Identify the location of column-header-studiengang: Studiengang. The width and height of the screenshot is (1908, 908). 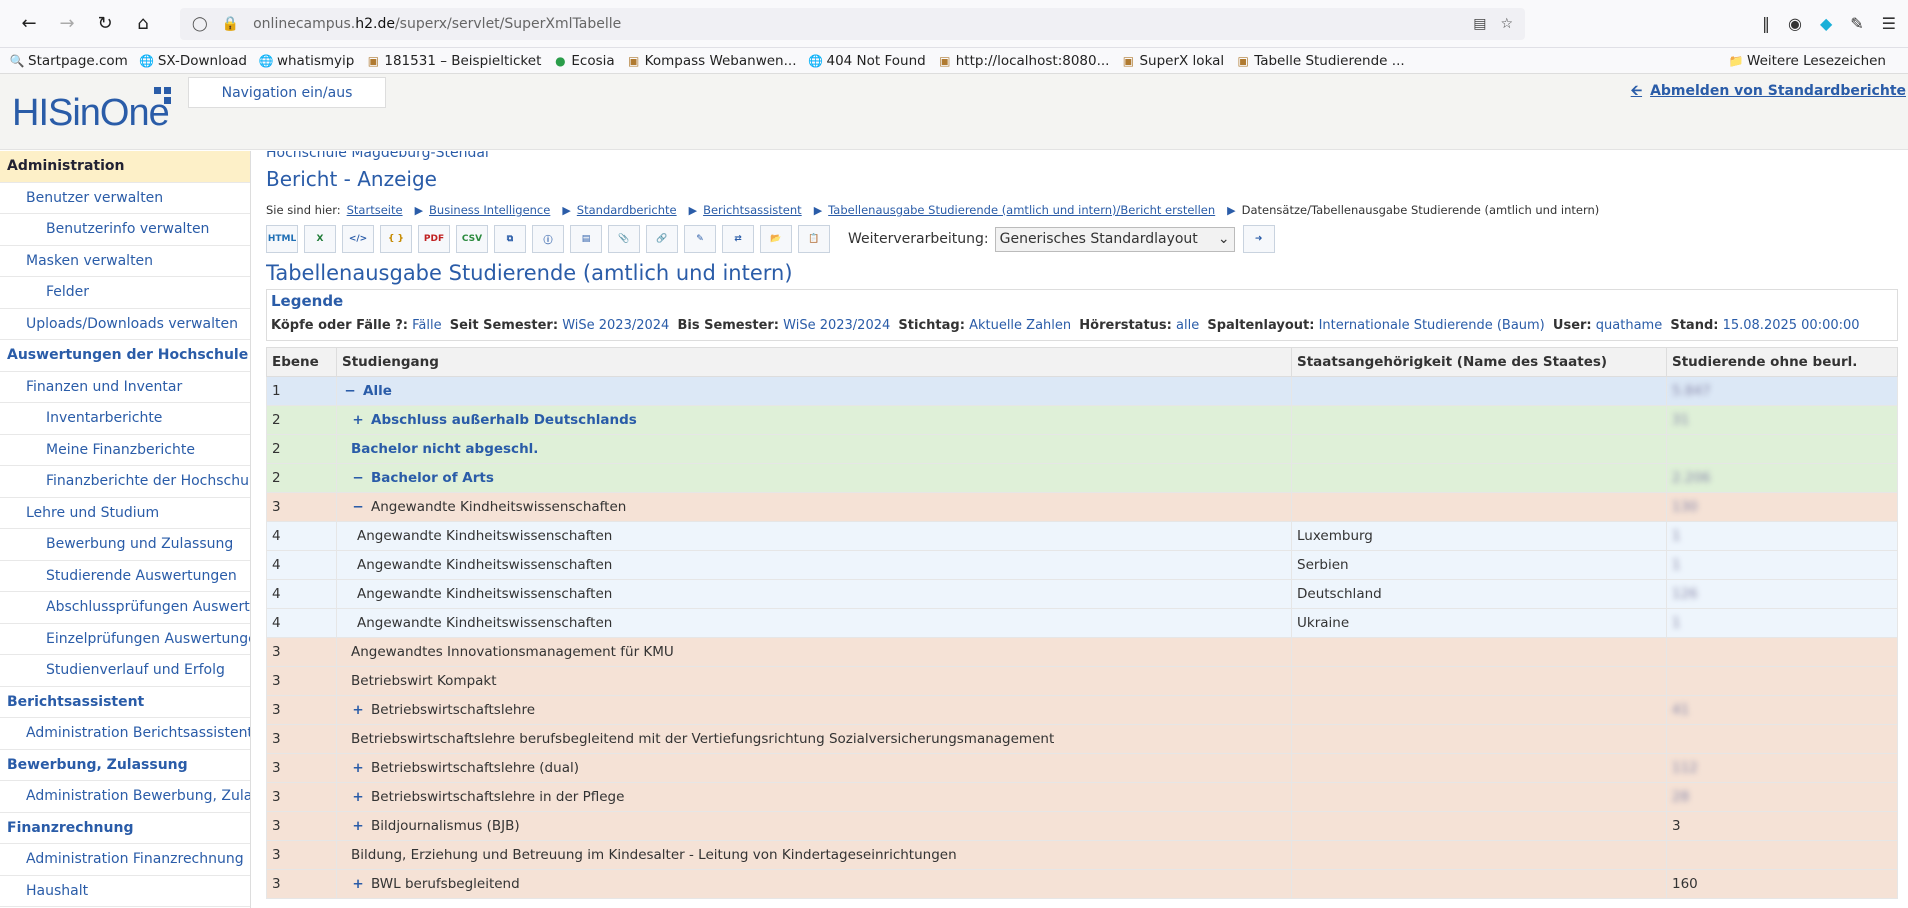
(814, 362).